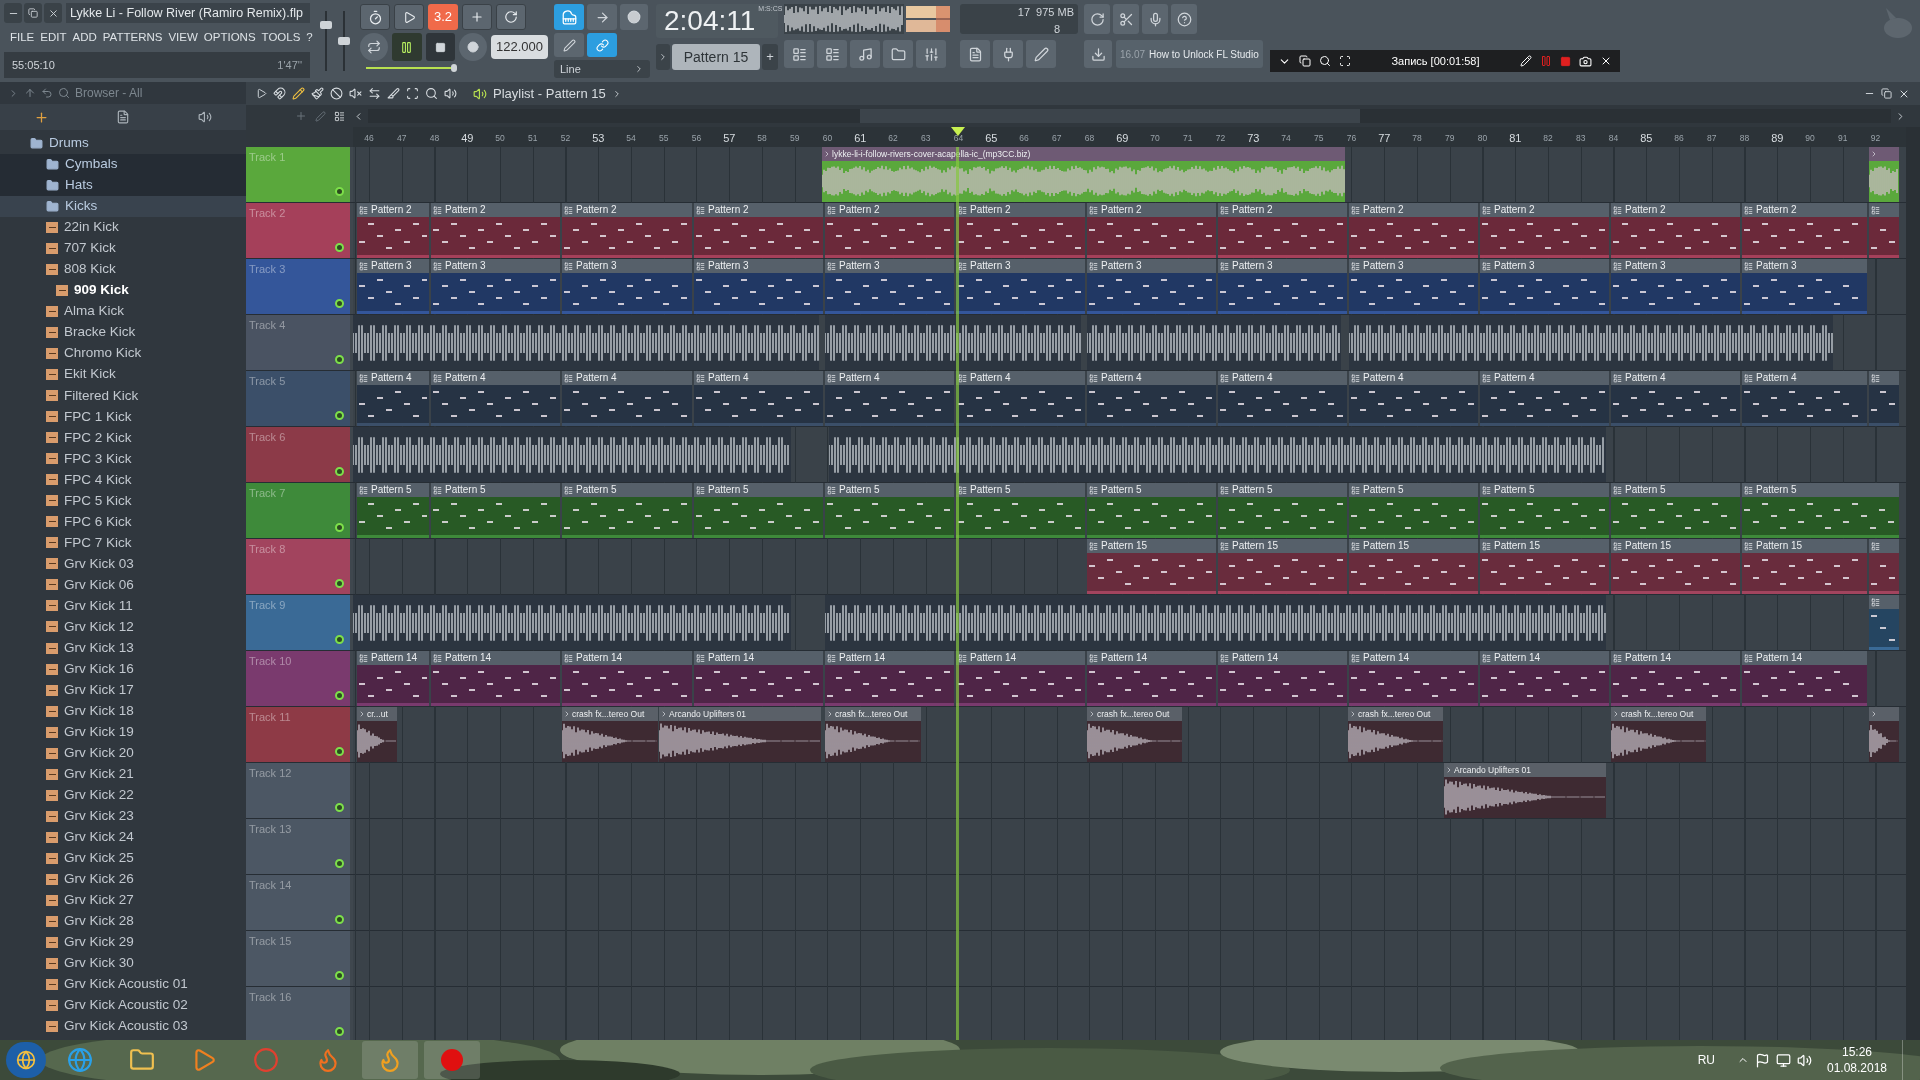  What do you see at coordinates (377, 734) in the screenshot?
I see `audio-clip: cr...ut` at bounding box center [377, 734].